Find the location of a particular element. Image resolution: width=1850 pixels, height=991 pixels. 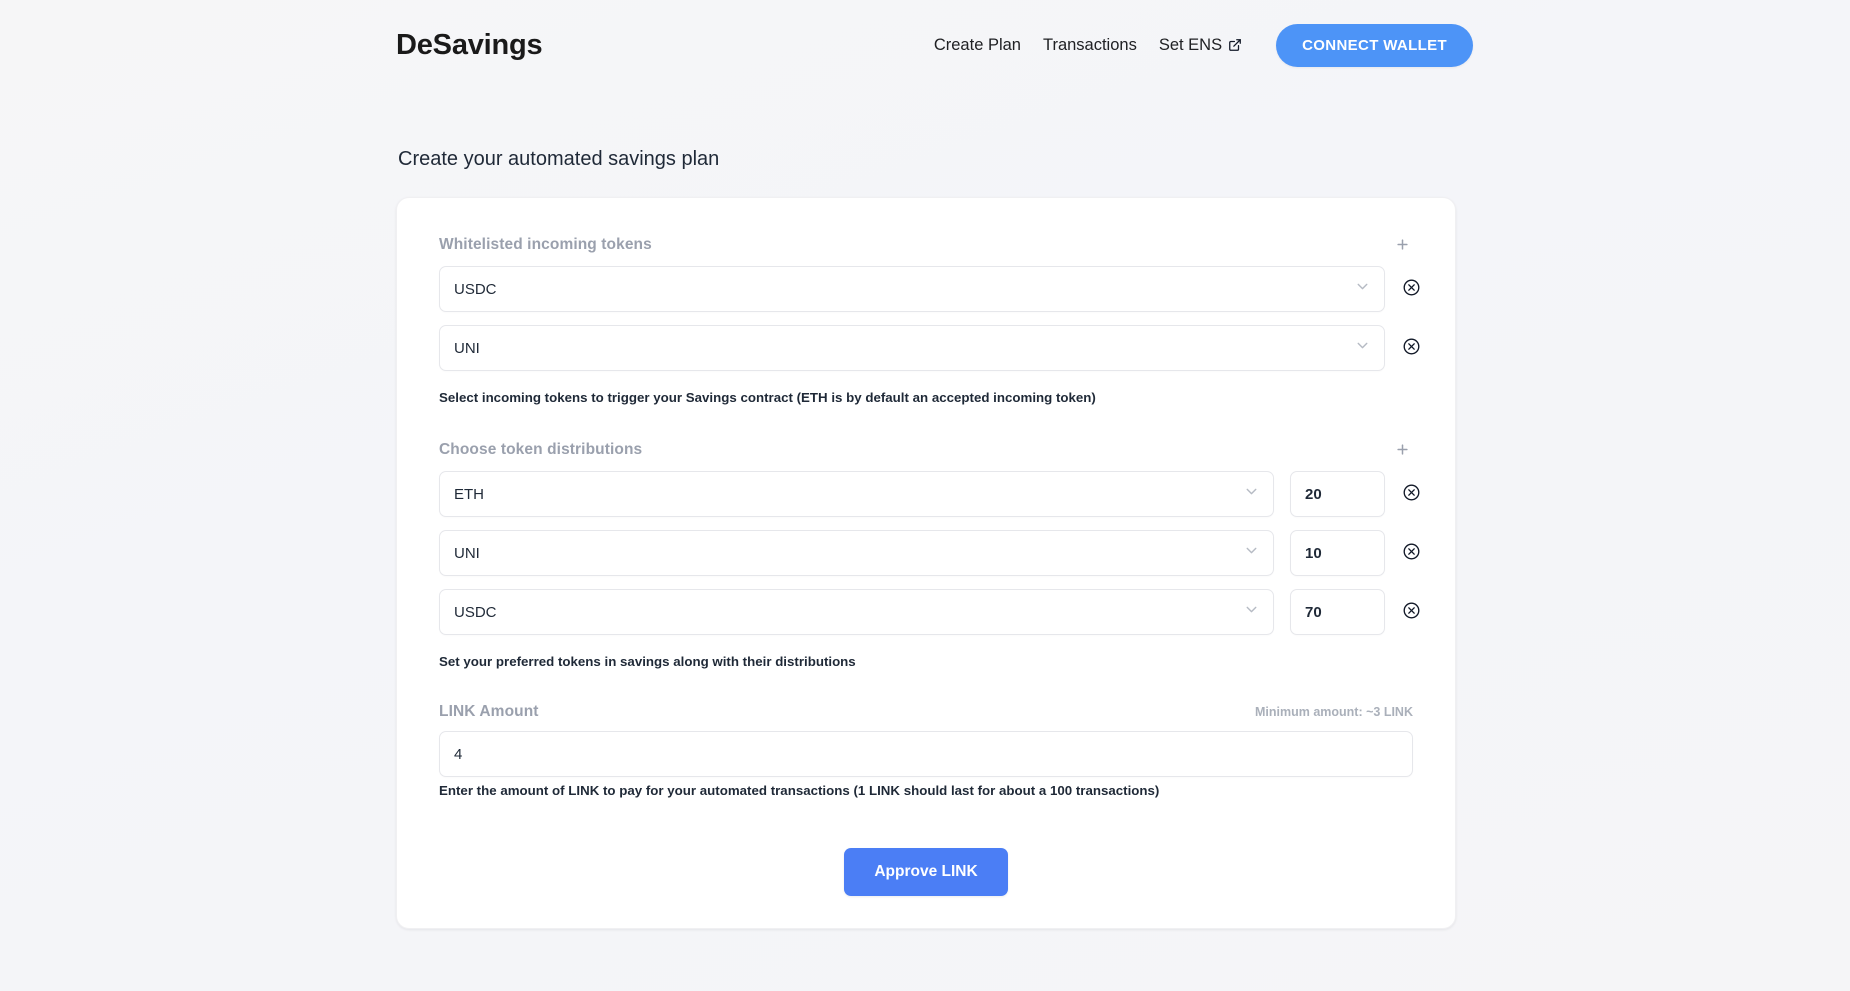

distribution-token-select-wrapper-2: UNI is located at coordinates (856, 553).